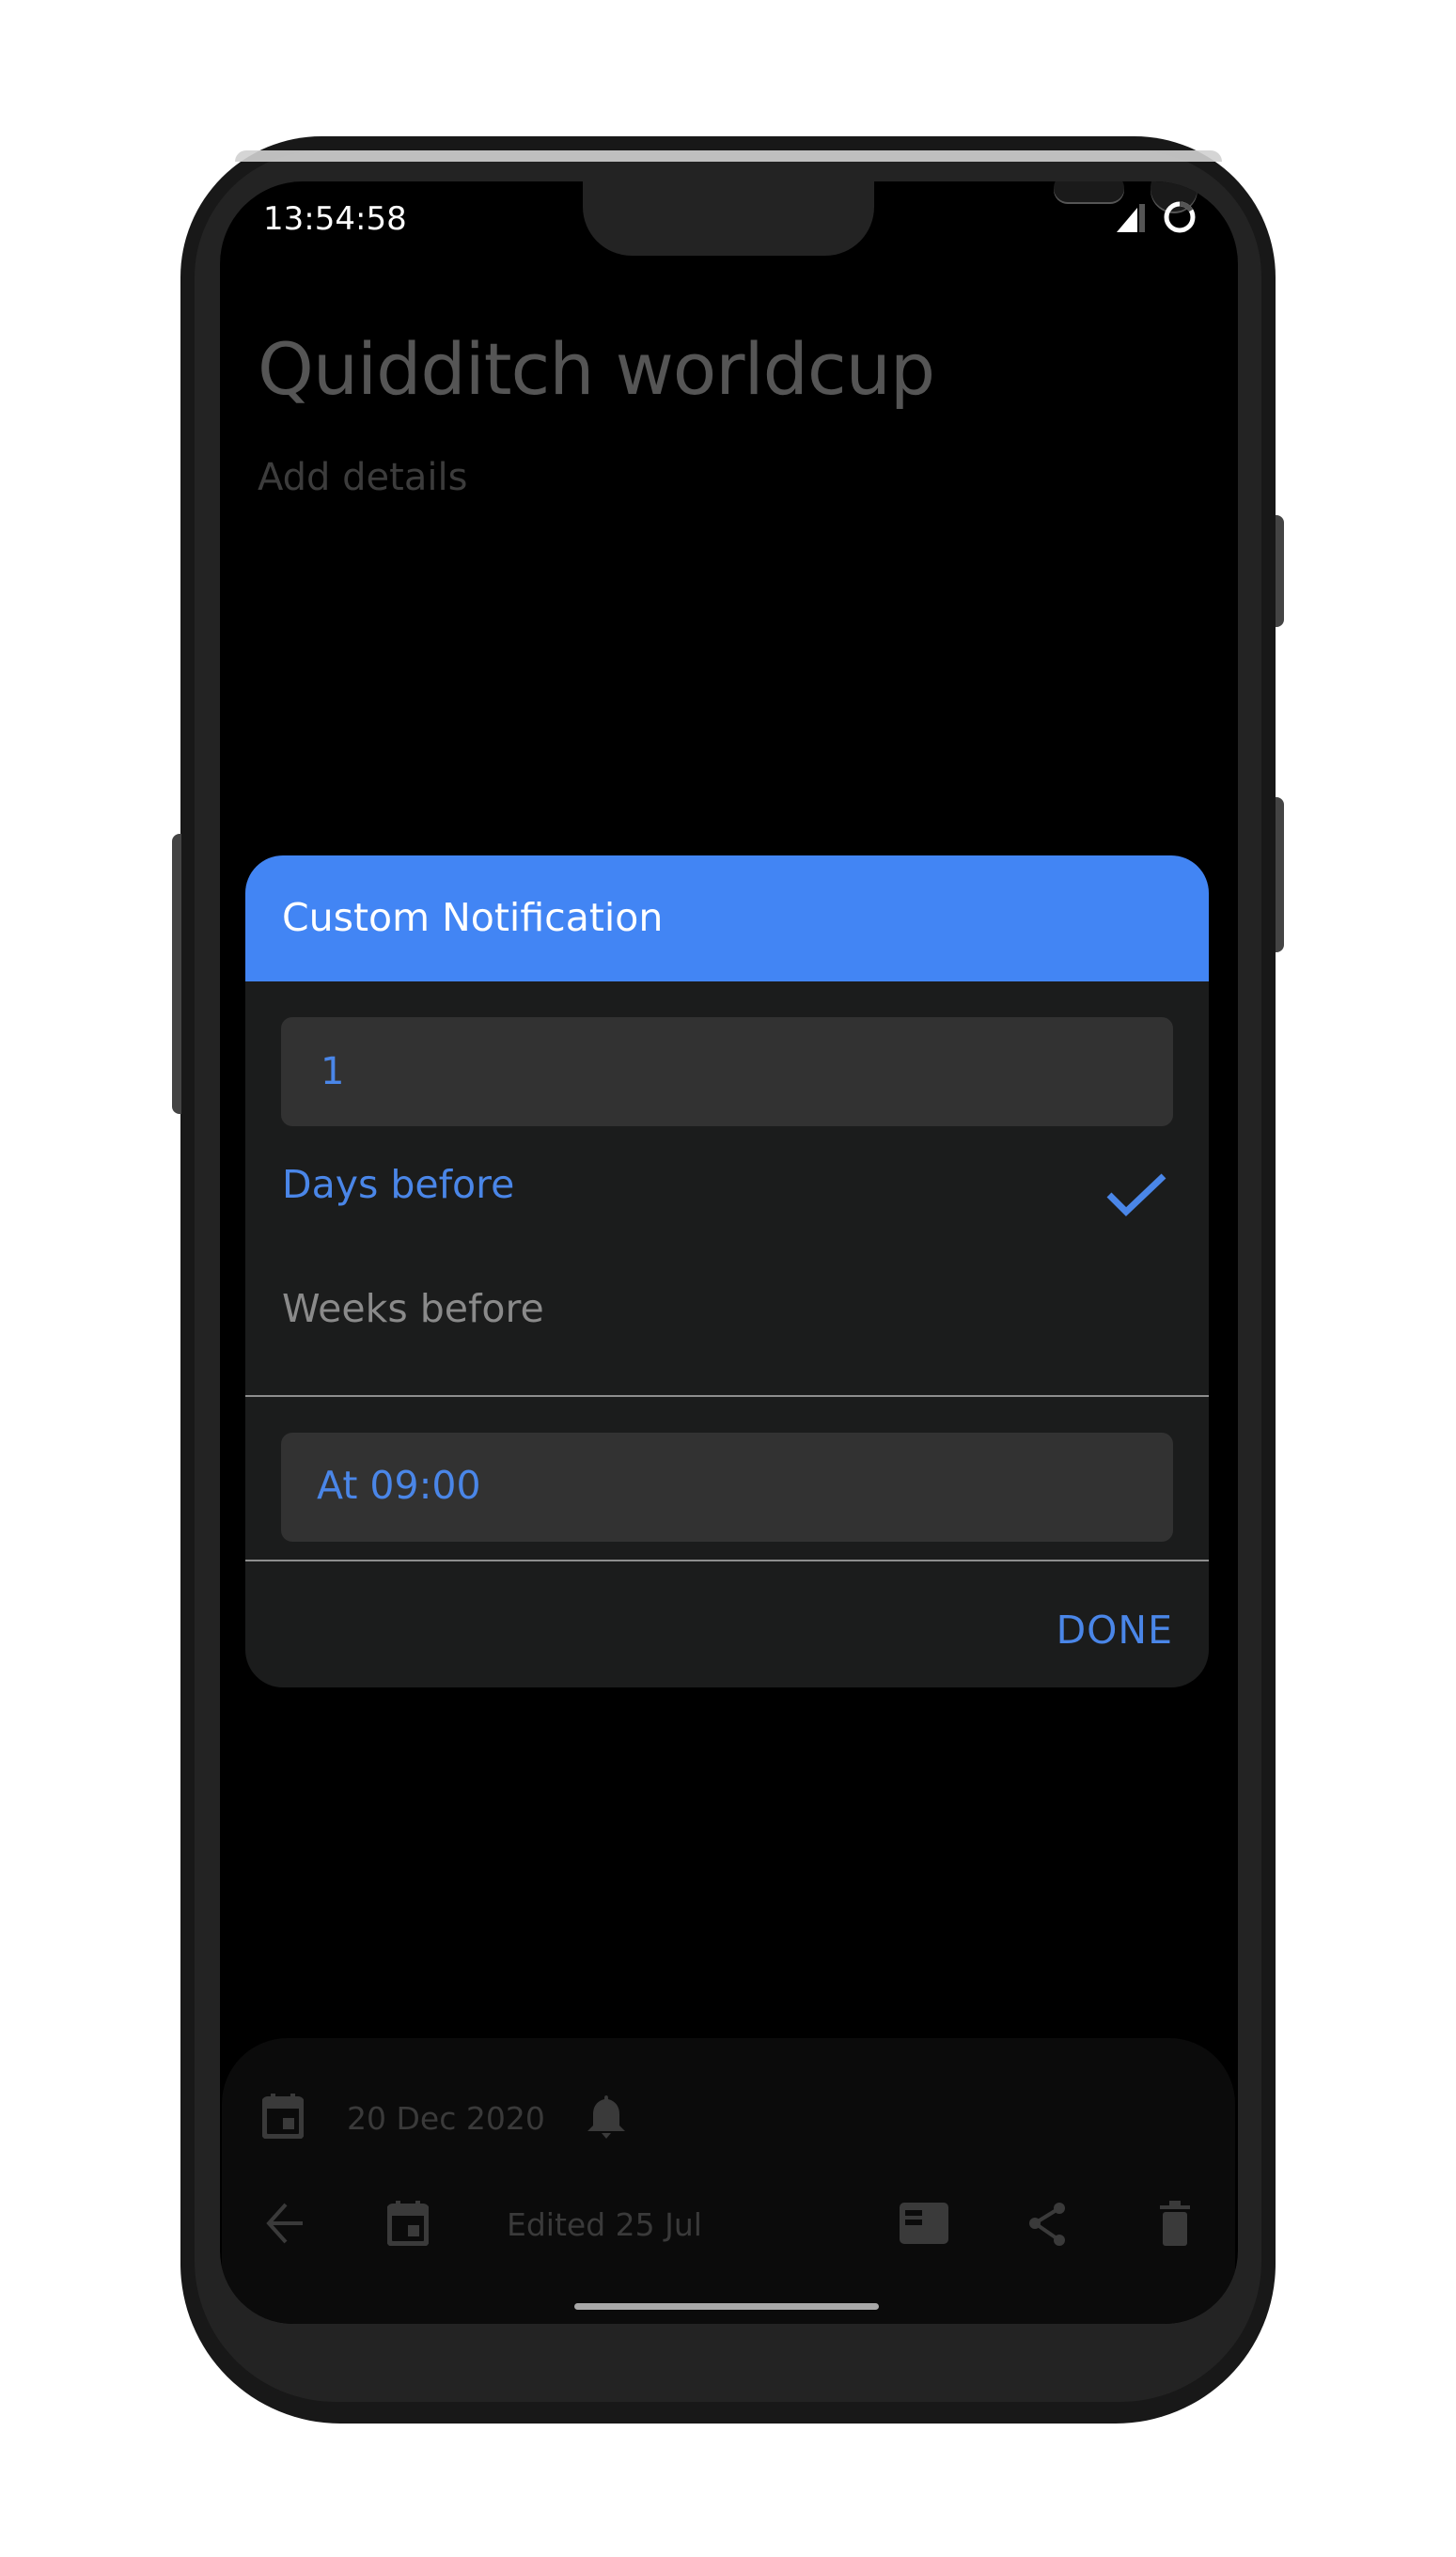 The height and width of the screenshot is (2557, 1456). I want to click on bottom-panel: 20 Dec 2020 Edited 25 Jul, so click(728, 2181).